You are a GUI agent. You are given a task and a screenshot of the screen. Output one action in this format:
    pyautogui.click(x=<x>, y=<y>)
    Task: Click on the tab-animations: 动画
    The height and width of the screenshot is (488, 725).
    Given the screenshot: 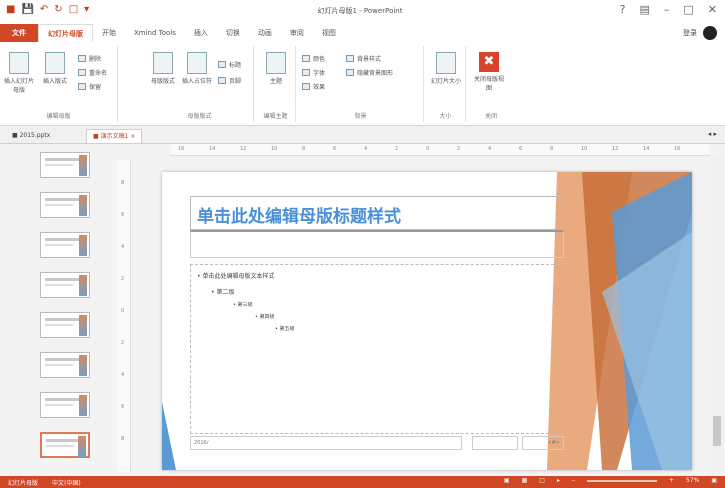 What is the action you would take?
    pyautogui.click(x=265, y=33)
    